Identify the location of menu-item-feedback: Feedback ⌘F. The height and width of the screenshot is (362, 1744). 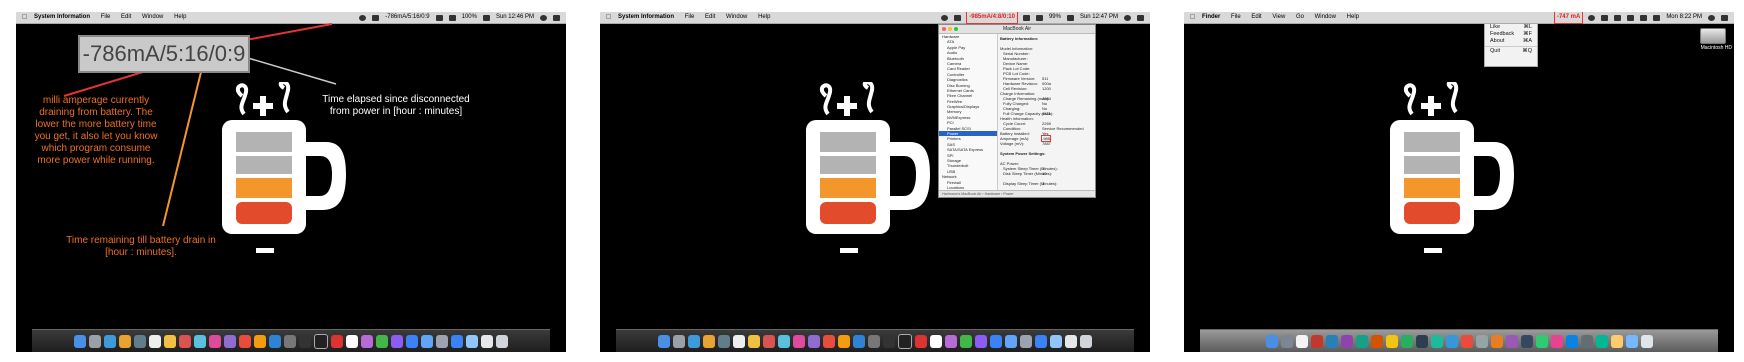
(1511, 34).